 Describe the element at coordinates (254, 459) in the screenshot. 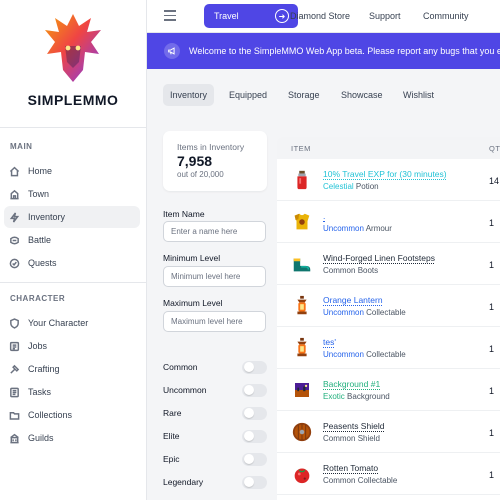

I see `epic-toggle` at that location.